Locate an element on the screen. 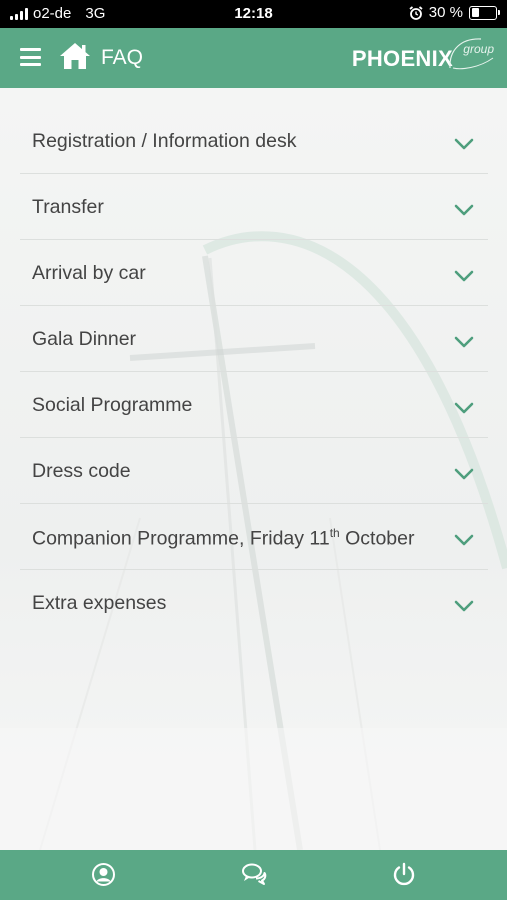  faq-item-label-main: Companion Programme, Friday 11 is located at coordinates (181, 538).